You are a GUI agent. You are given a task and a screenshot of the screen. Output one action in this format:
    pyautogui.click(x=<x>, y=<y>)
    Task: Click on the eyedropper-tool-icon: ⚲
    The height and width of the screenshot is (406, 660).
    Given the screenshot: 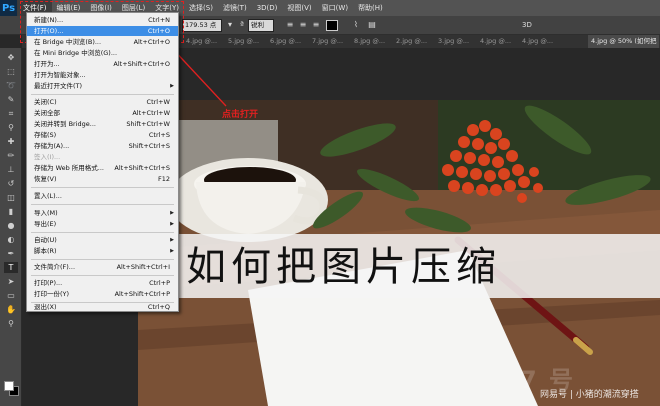 What is the action you would take?
    pyautogui.click(x=11, y=127)
    